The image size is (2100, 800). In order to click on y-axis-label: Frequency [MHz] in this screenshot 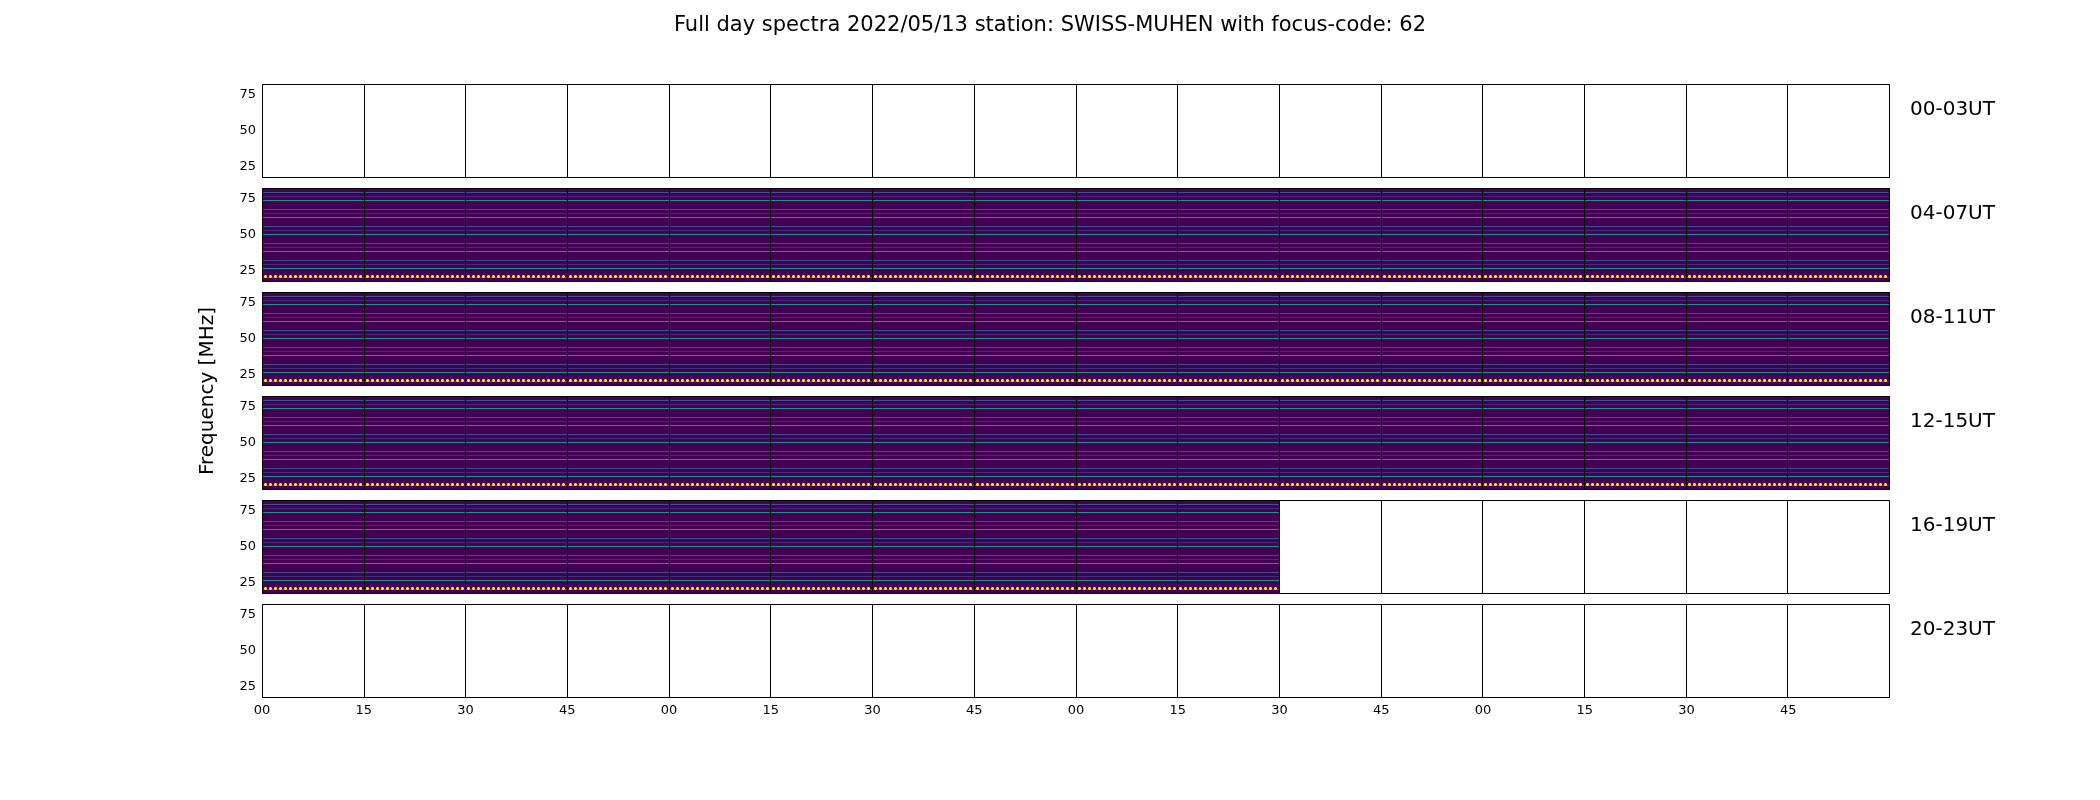, I will do `click(206, 391)`.